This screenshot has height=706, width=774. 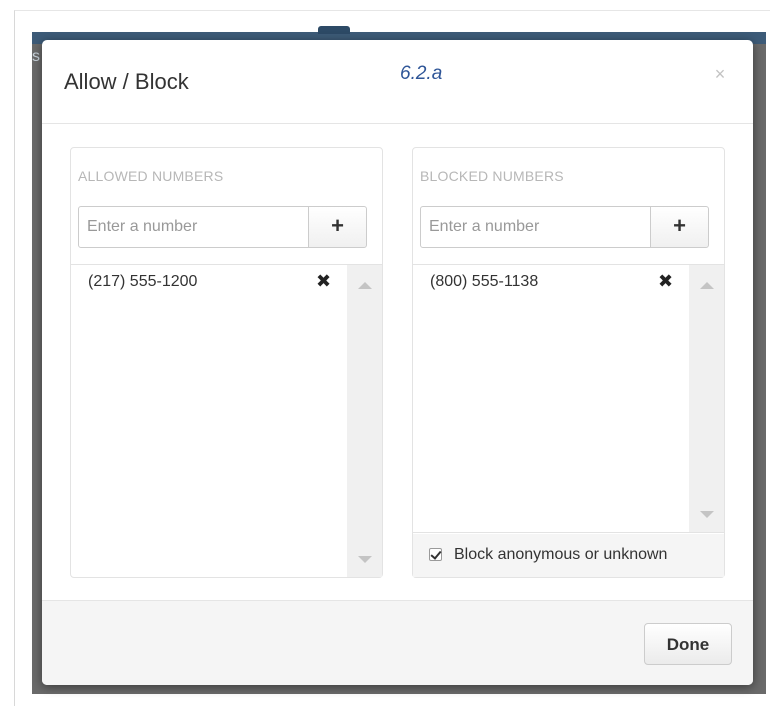 I want to click on block-anonymous-row: Block anonymous or unknown, so click(x=568, y=555).